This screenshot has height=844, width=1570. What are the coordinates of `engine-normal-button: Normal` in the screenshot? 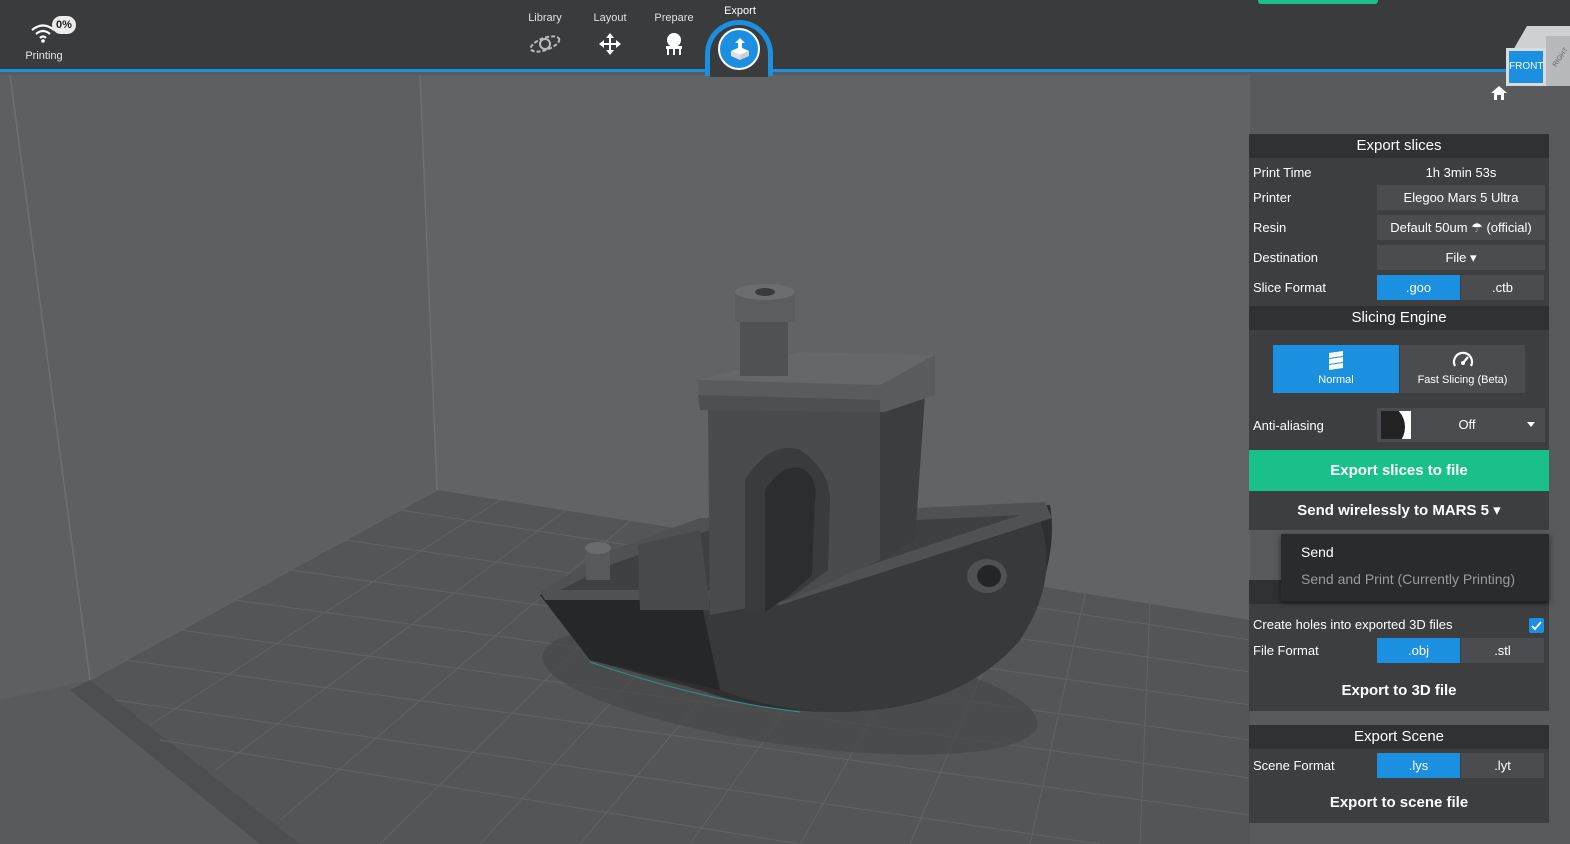 It's located at (1336, 369).